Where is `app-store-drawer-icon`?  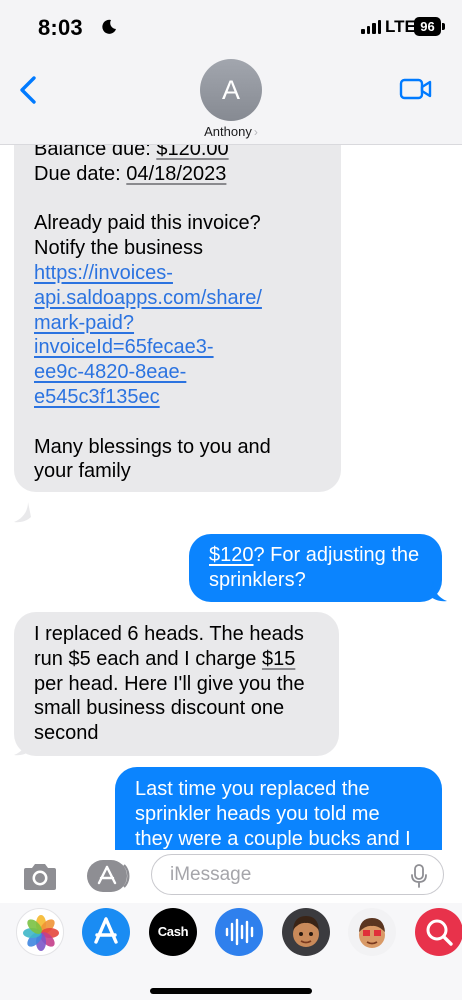
app-store-drawer-icon is located at coordinates (109, 876).